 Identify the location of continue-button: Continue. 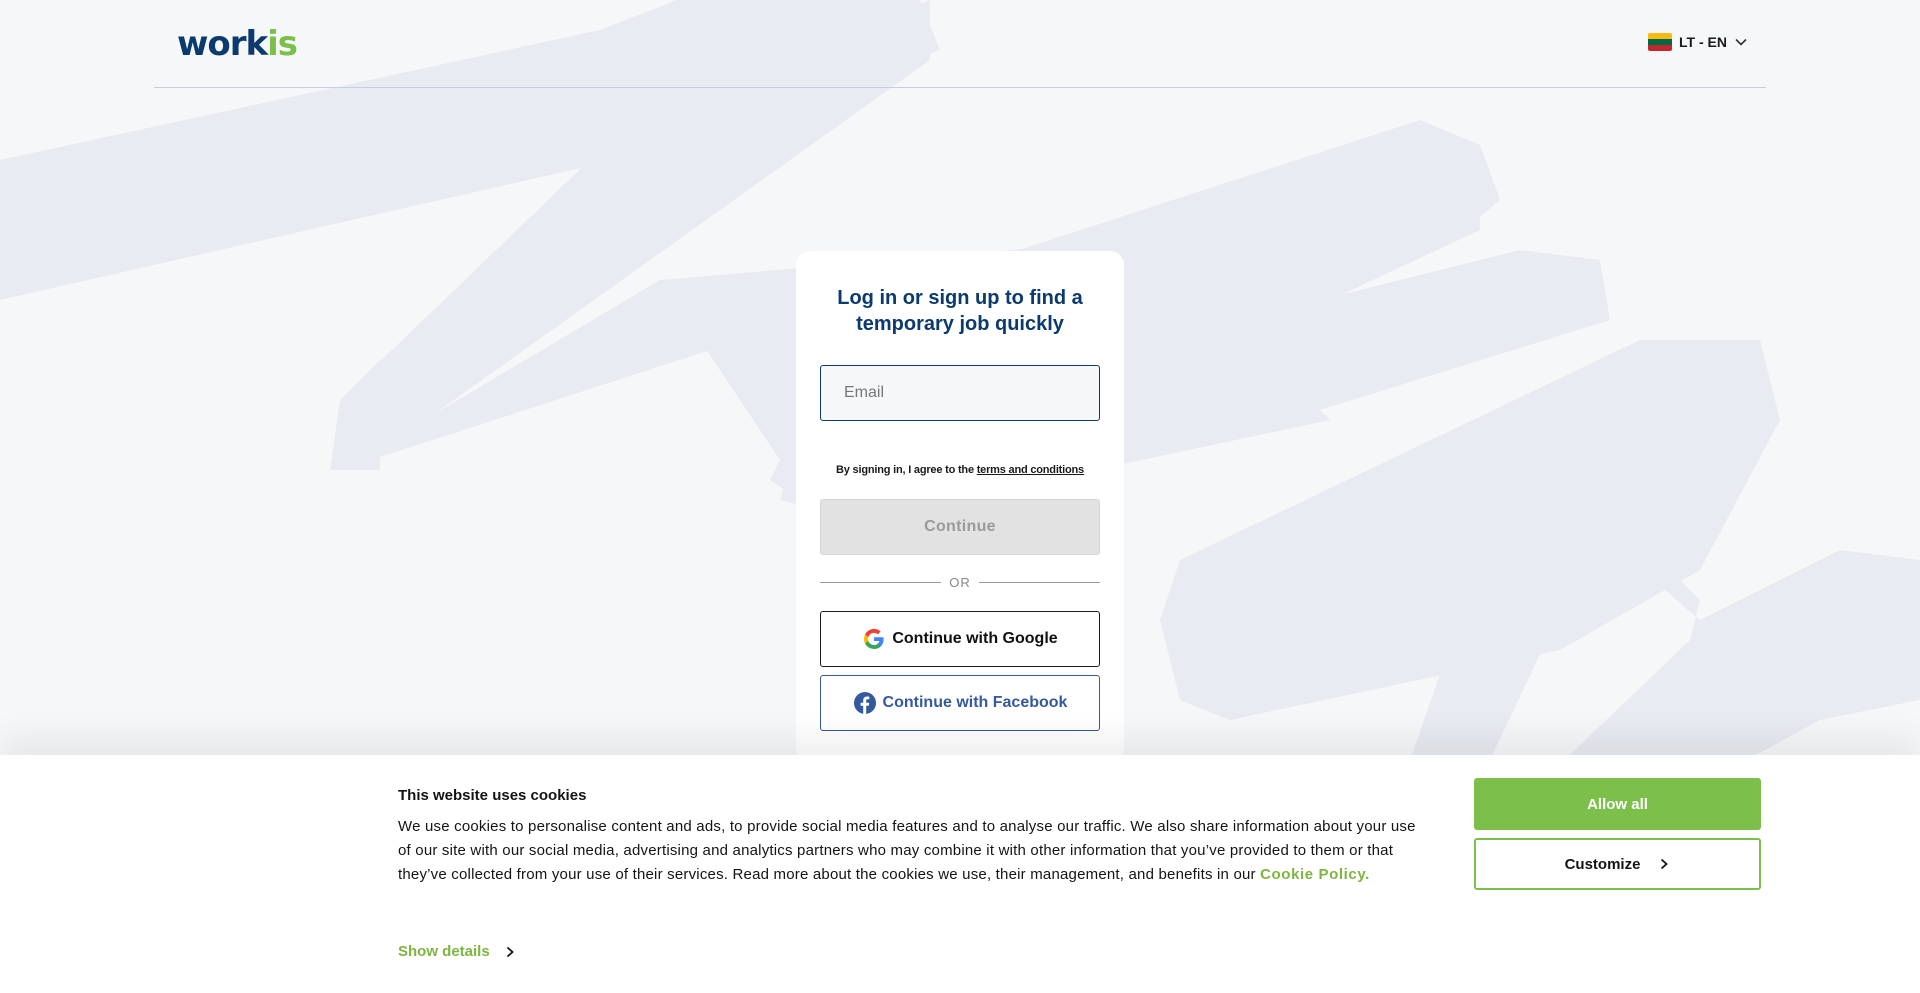
(960, 527).